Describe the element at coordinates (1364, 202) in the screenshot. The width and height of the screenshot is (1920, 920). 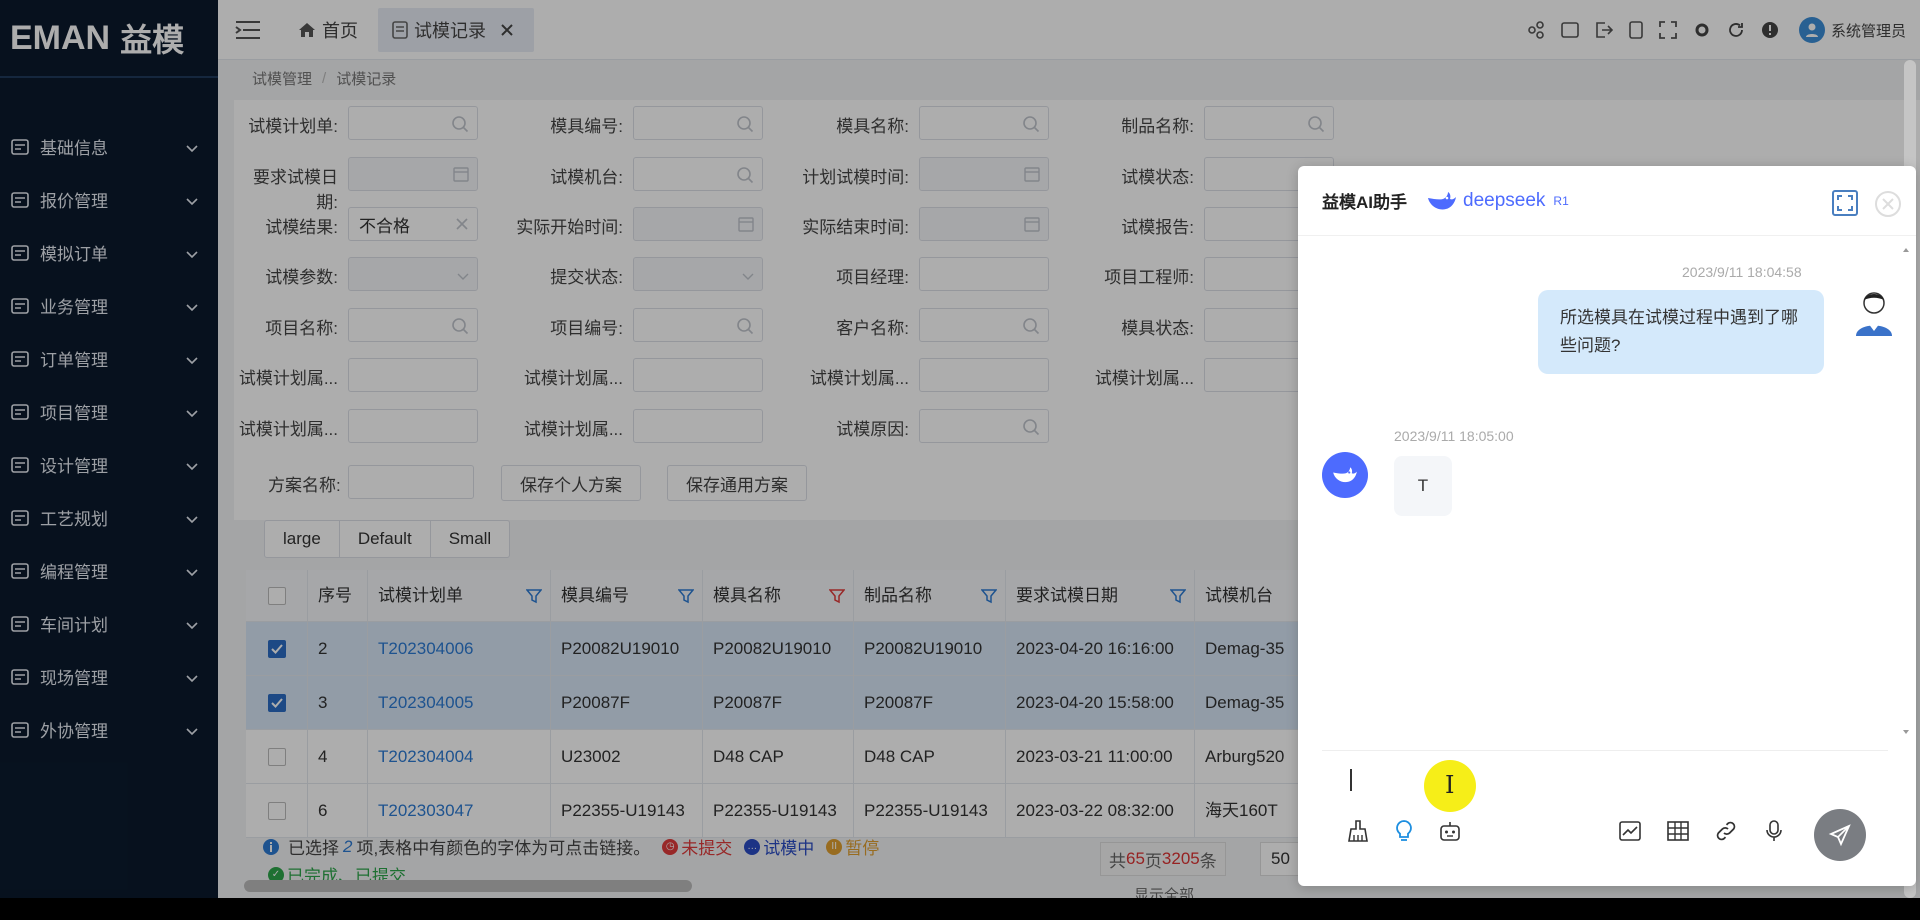
I see `ai-assistant-title: 益模AI助手` at that location.